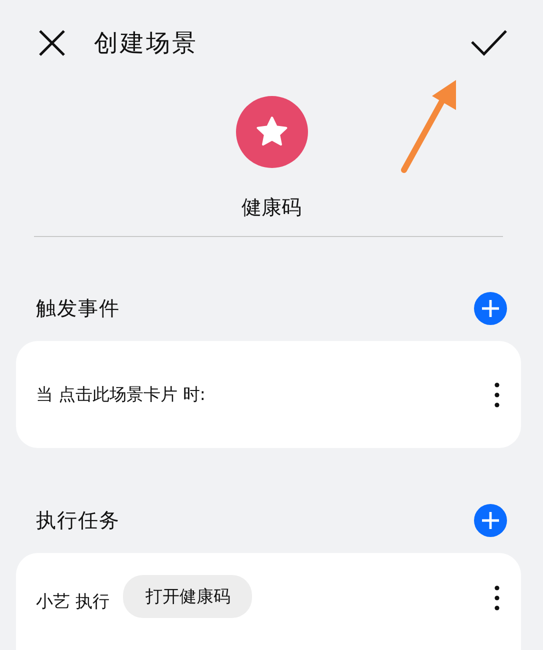 The width and height of the screenshot is (543, 650). Describe the element at coordinates (271, 209) in the screenshot. I see `scene-name: 健康码` at that location.